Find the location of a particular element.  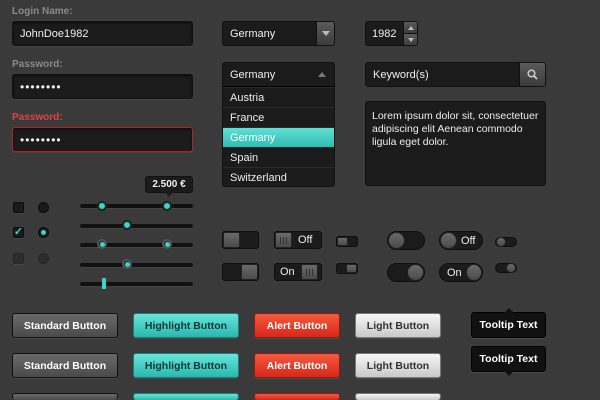

dropdown-option-switzerland: Switzerland is located at coordinates (278, 176).